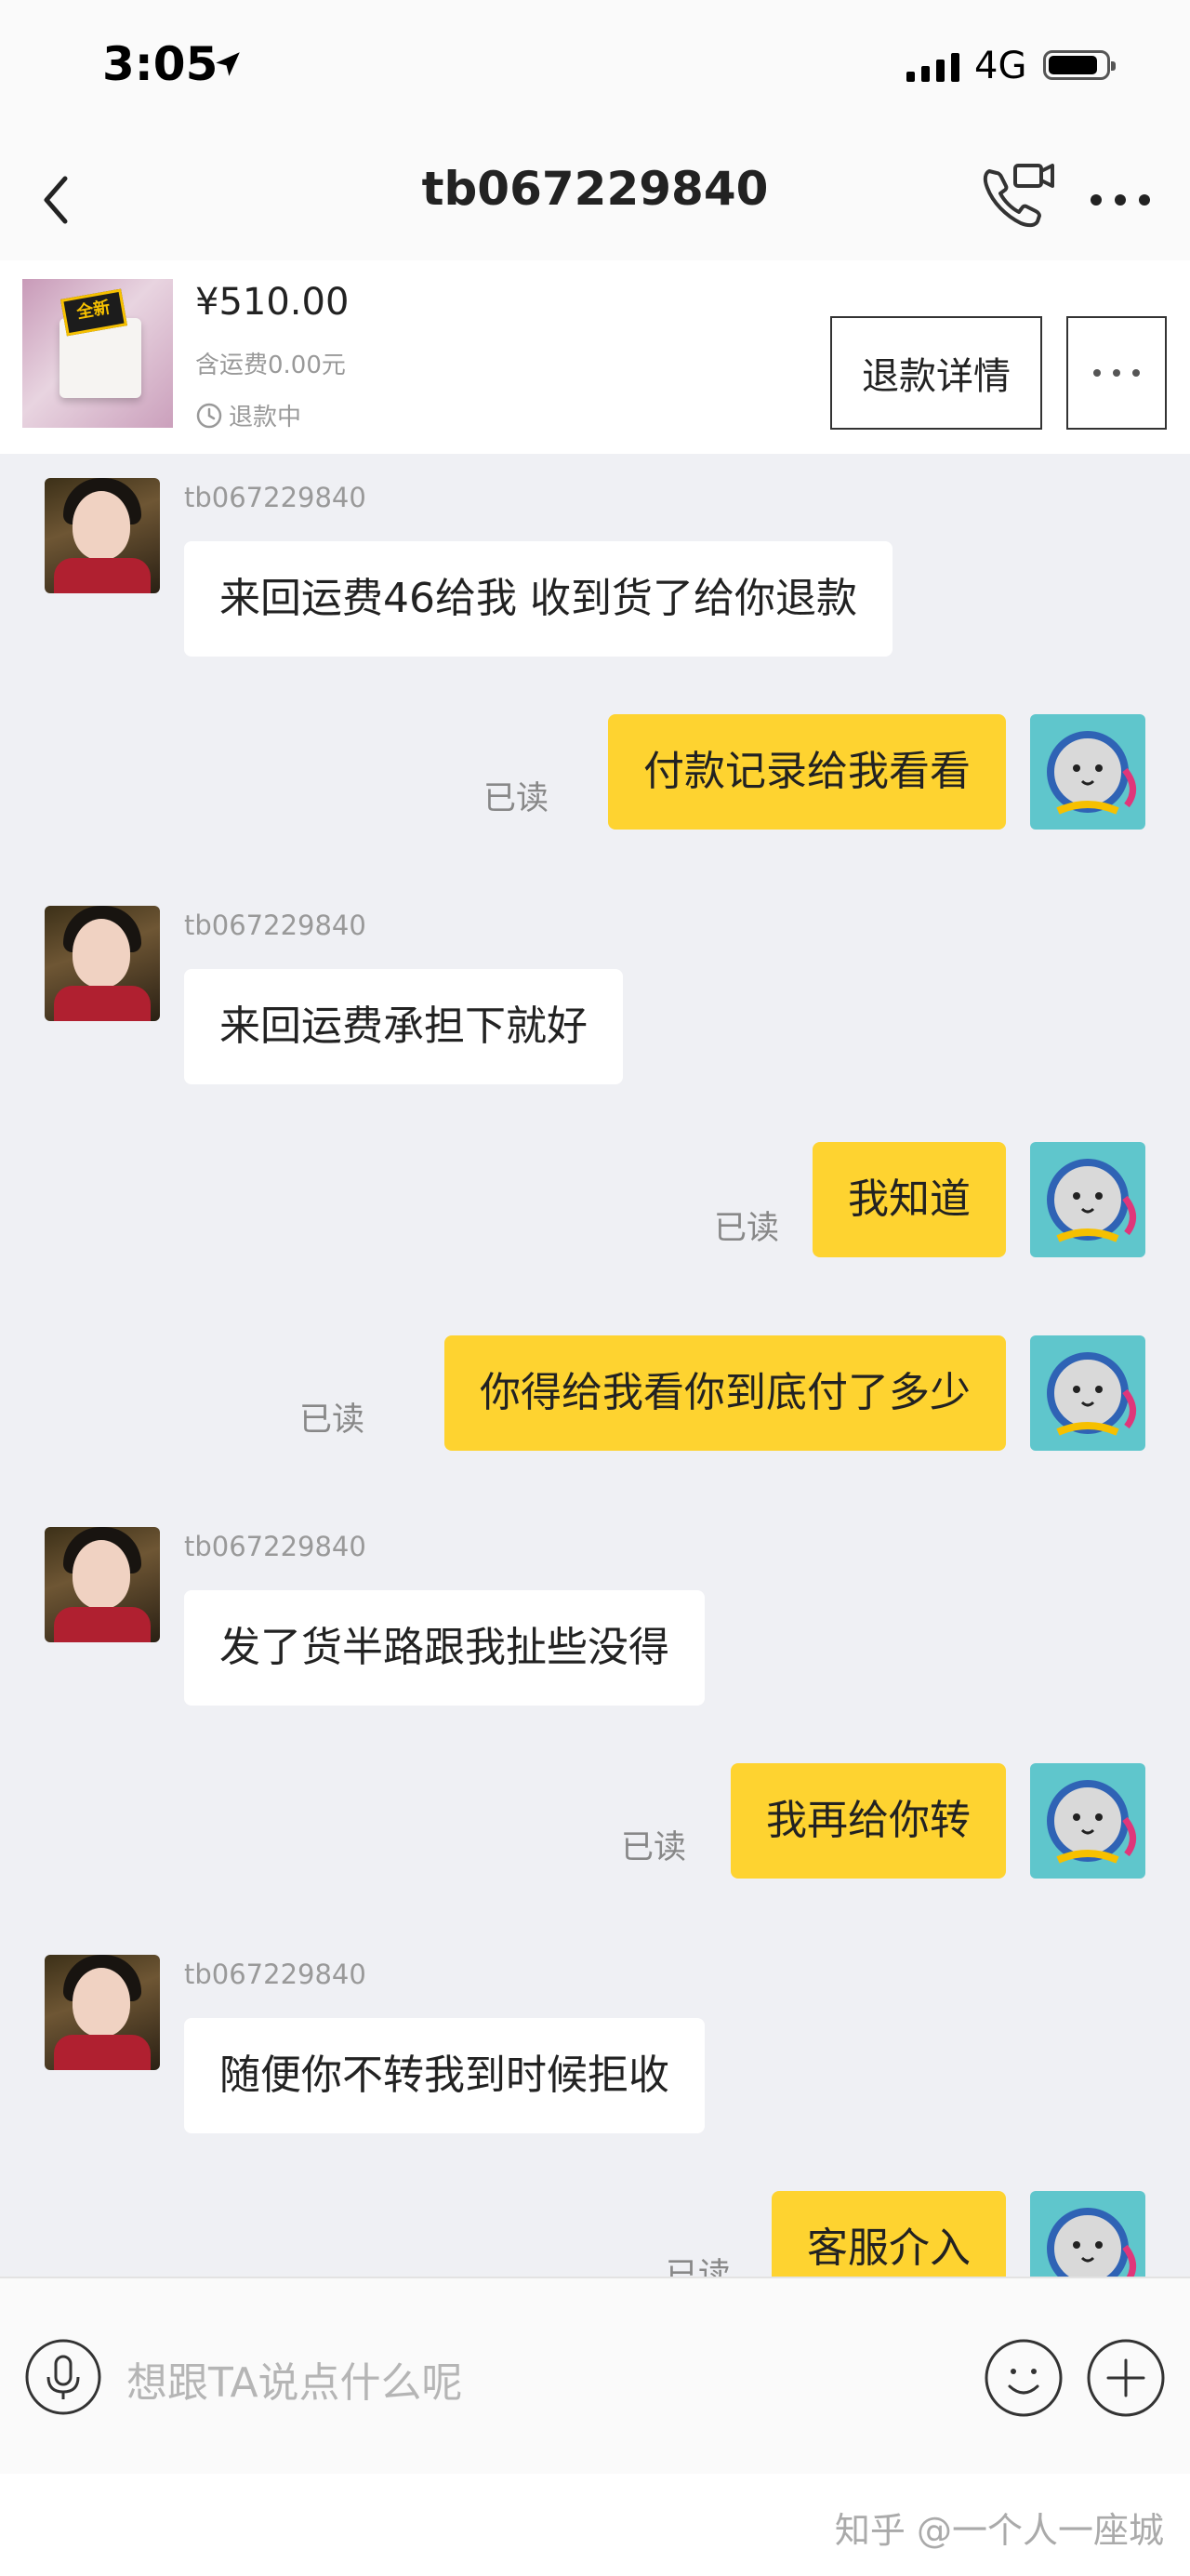 This screenshot has width=1190, height=2576. Describe the element at coordinates (1120, 200) in the screenshot. I see `more-options-icon` at that location.